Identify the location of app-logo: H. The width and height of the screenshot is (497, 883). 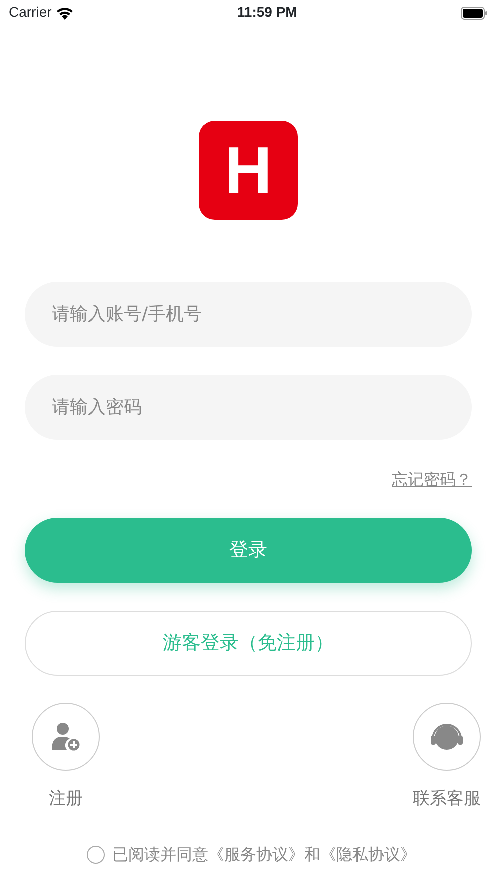
(248, 170).